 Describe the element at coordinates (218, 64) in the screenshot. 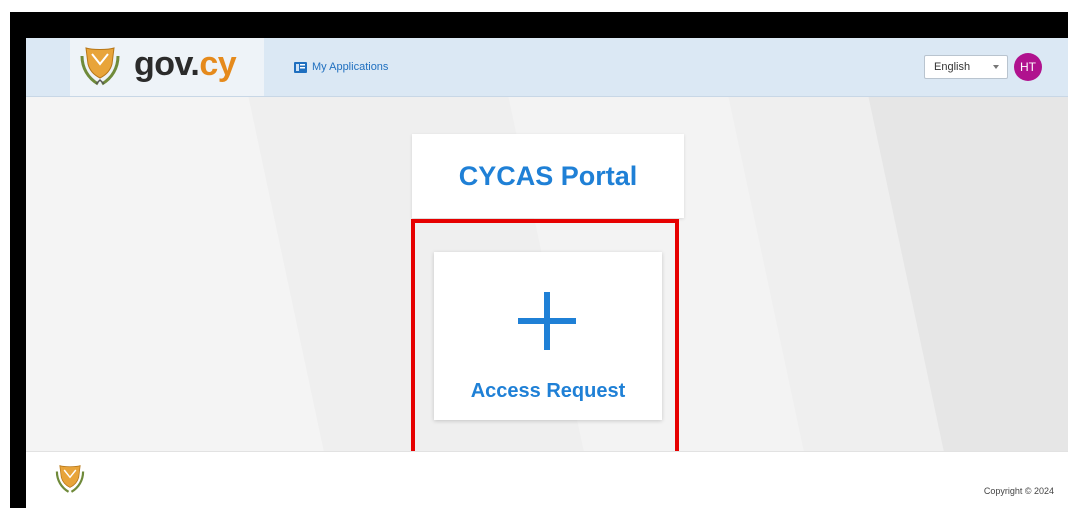

I see `brand-cy-text: cy` at that location.